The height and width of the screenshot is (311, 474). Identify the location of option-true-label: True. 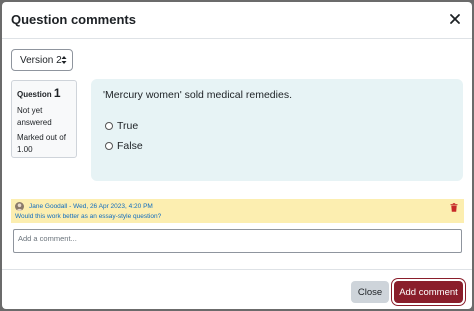
(128, 126).